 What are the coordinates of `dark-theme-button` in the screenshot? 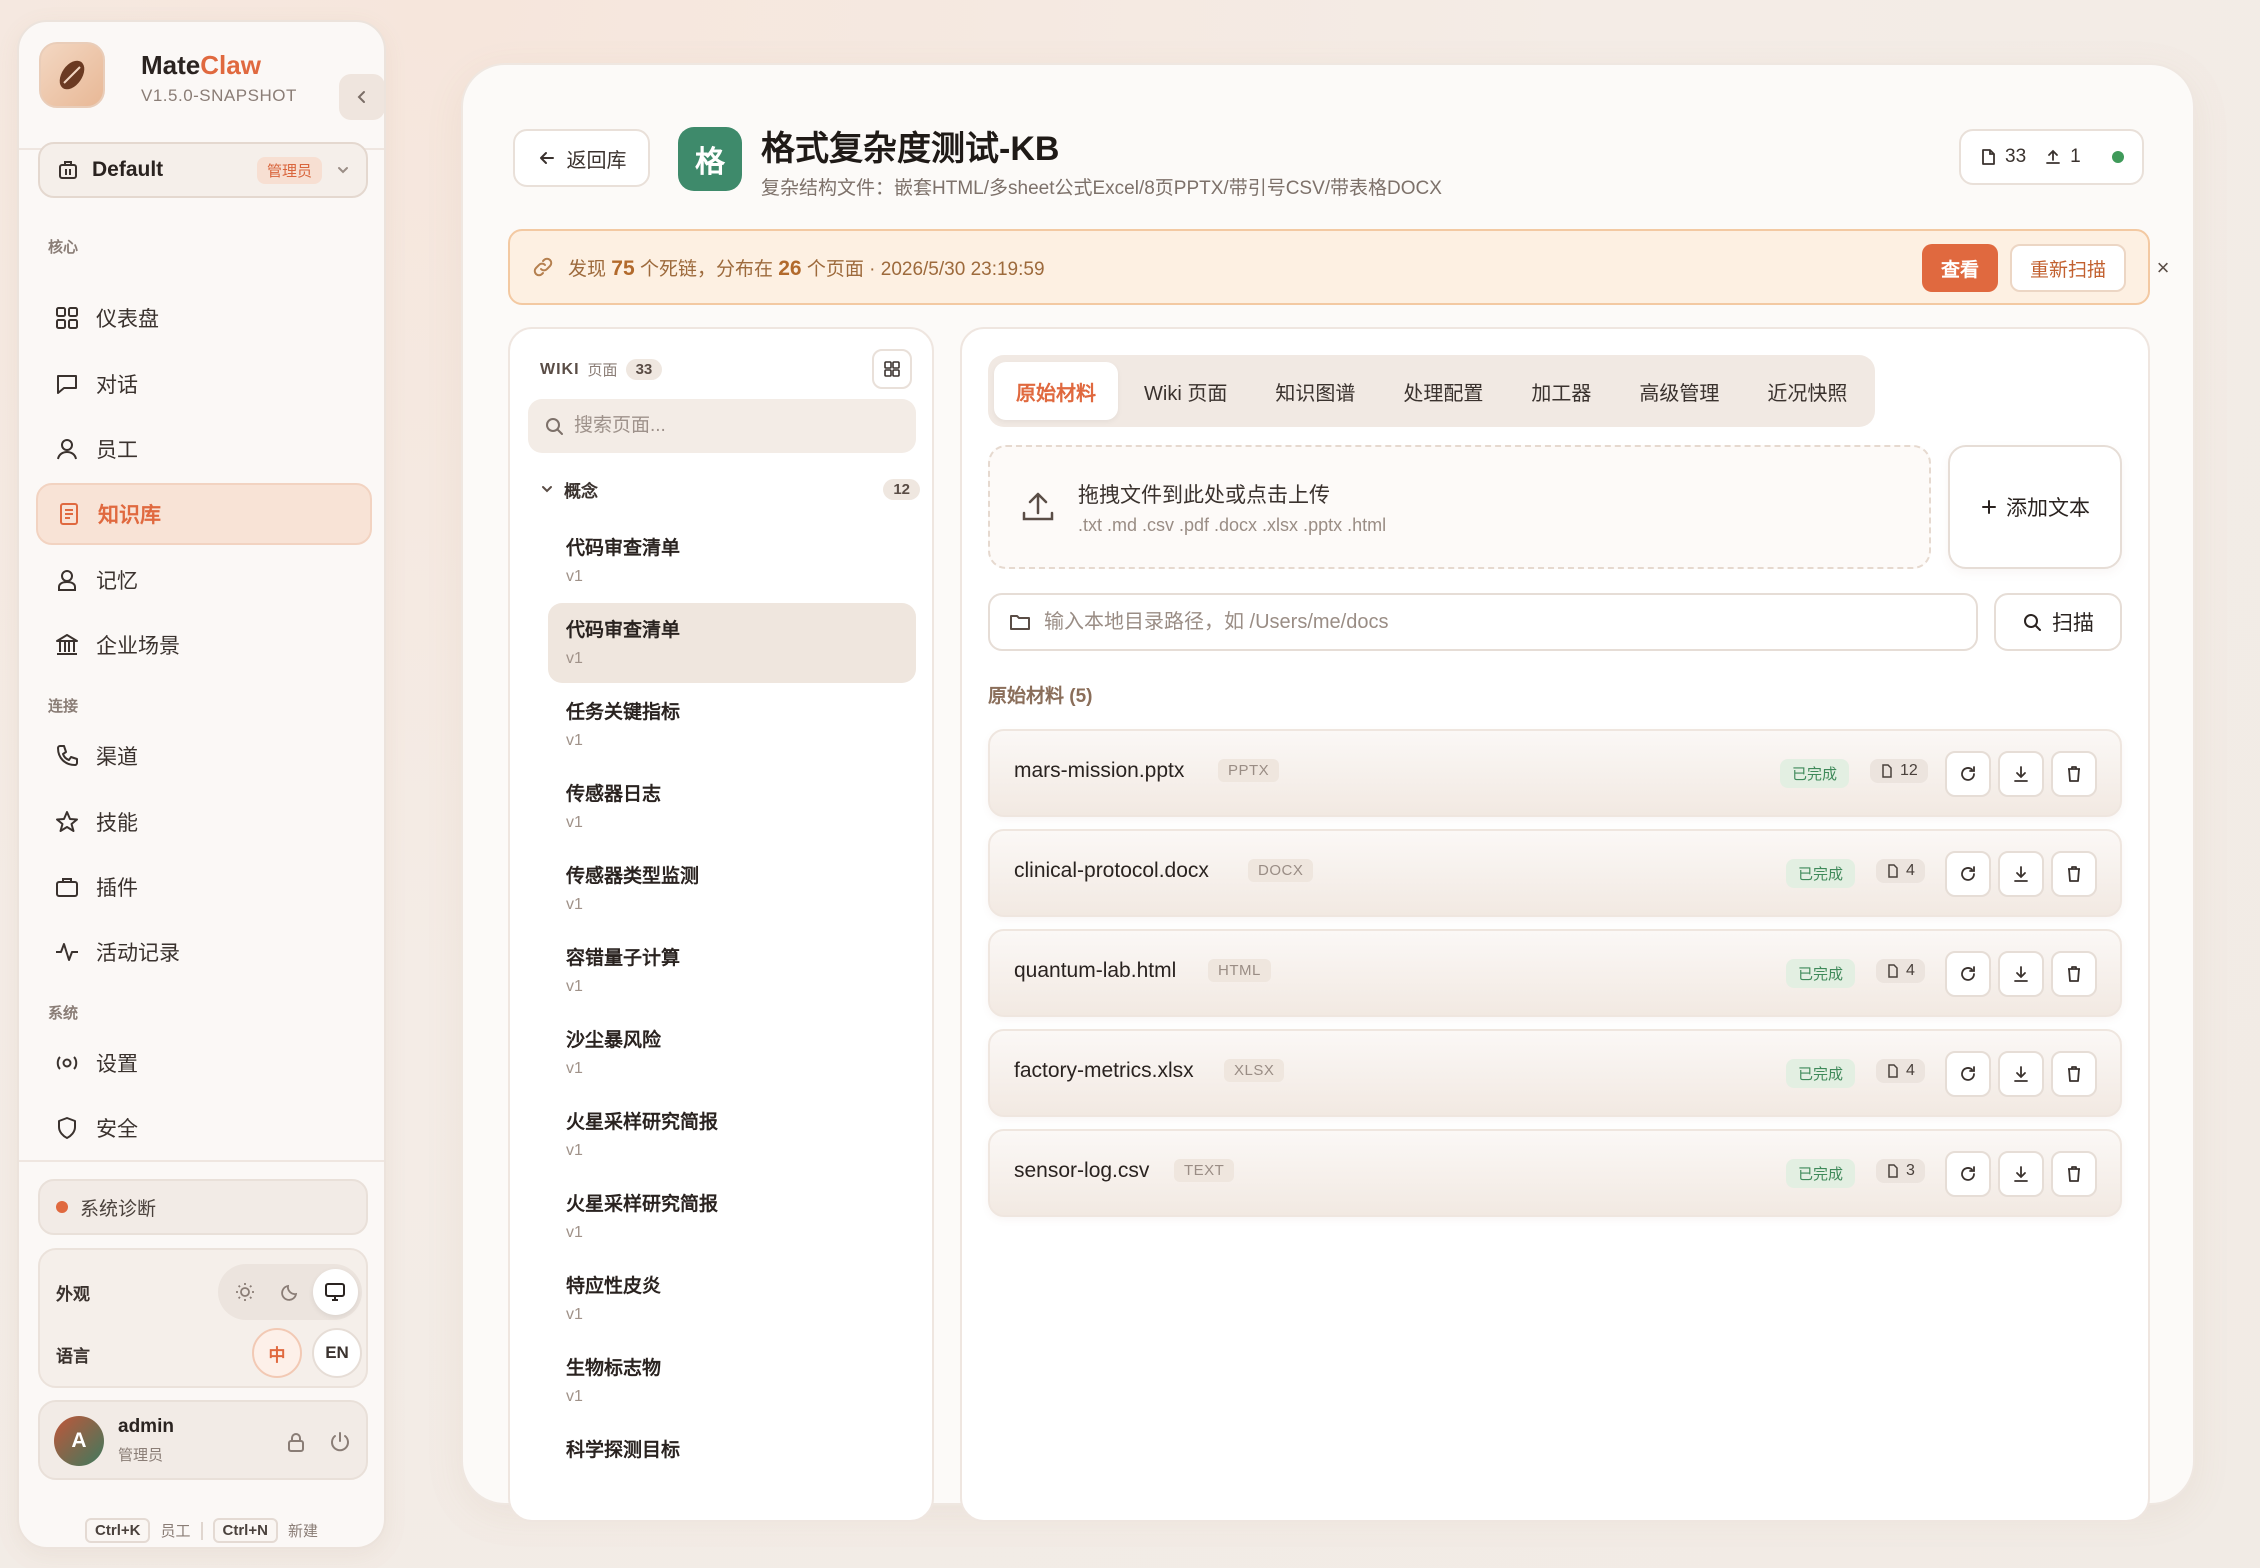 It's located at (289, 1292).